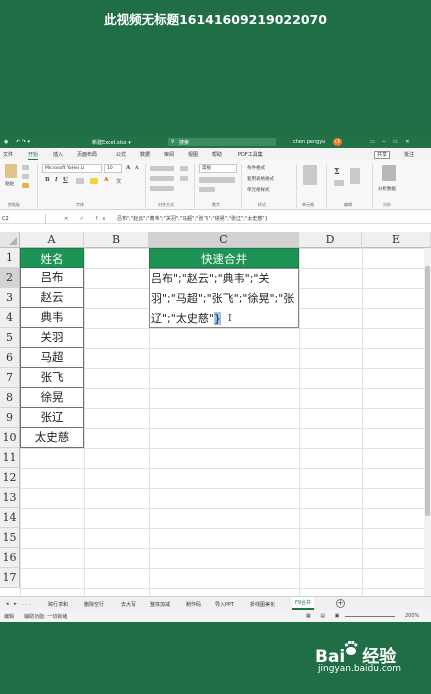 The image size is (431, 694). What do you see at coordinates (262, 604) in the screenshot?
I see `sheet-tab: 折线图美化` at bounding box center [262, 604].